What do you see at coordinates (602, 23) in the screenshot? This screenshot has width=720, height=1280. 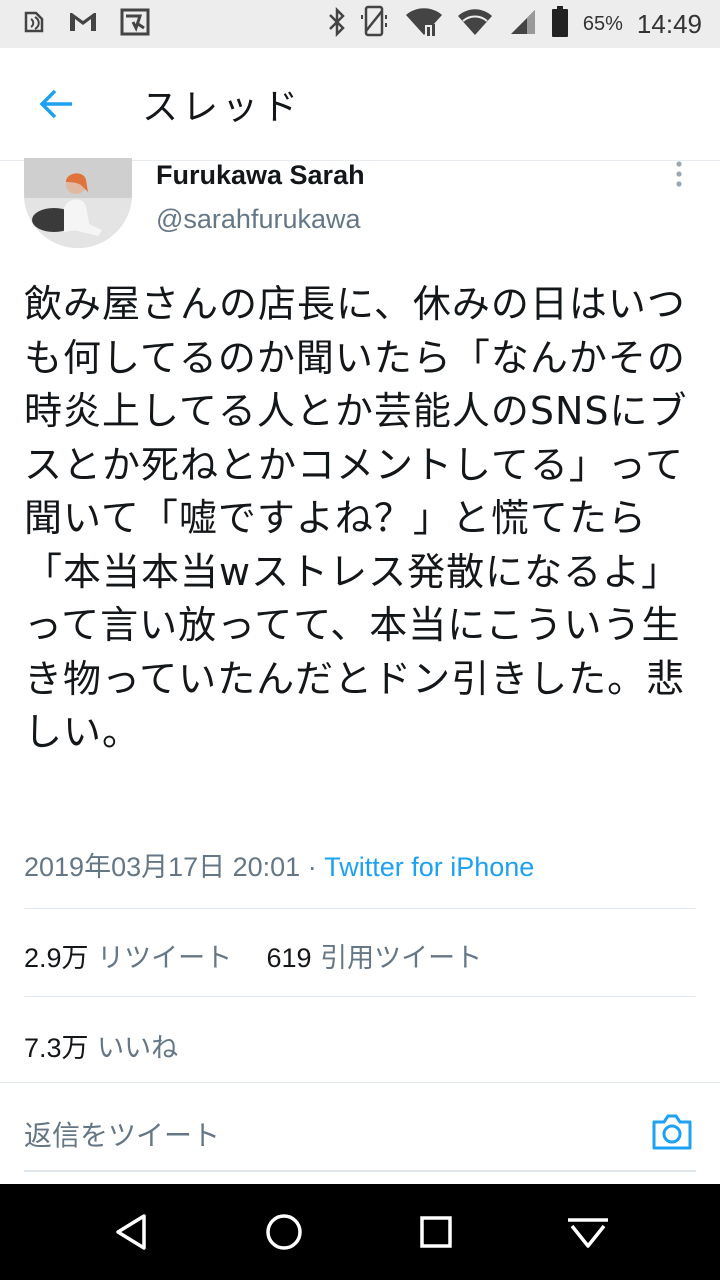 I see `battery-percent: 65%` at bounding box center [602, 23].